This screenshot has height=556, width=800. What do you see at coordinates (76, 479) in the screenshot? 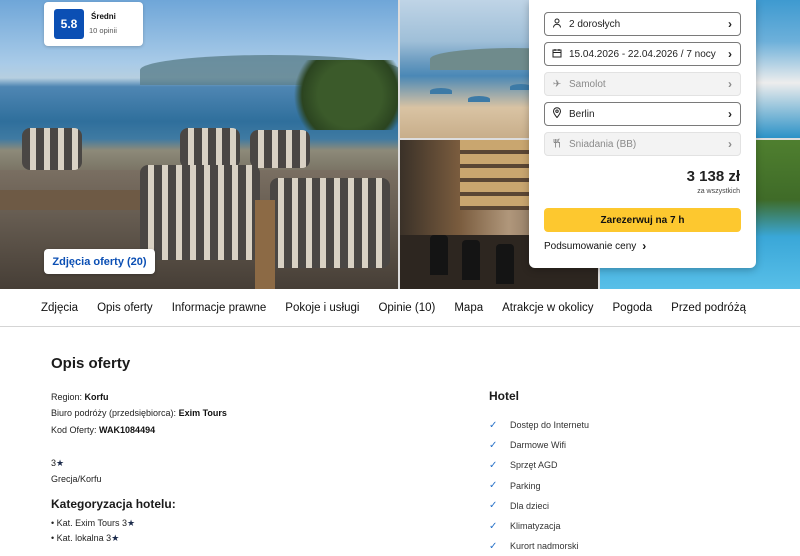
I see `location-line: Grecja/Korfu` at bounding box center [76, 479].